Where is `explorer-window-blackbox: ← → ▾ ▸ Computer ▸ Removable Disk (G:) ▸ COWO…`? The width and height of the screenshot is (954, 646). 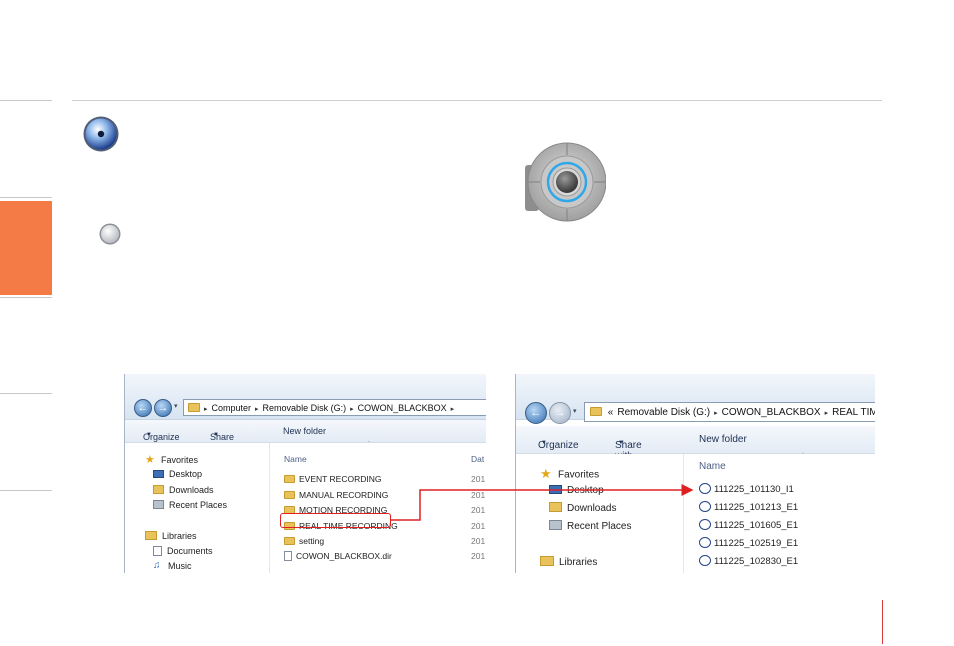
explorer-window-blackbox: ← → ▾ ▸ Computer ▸ Removable Disk (G:) ▸ COWO… is located at coordinates (305, 473).